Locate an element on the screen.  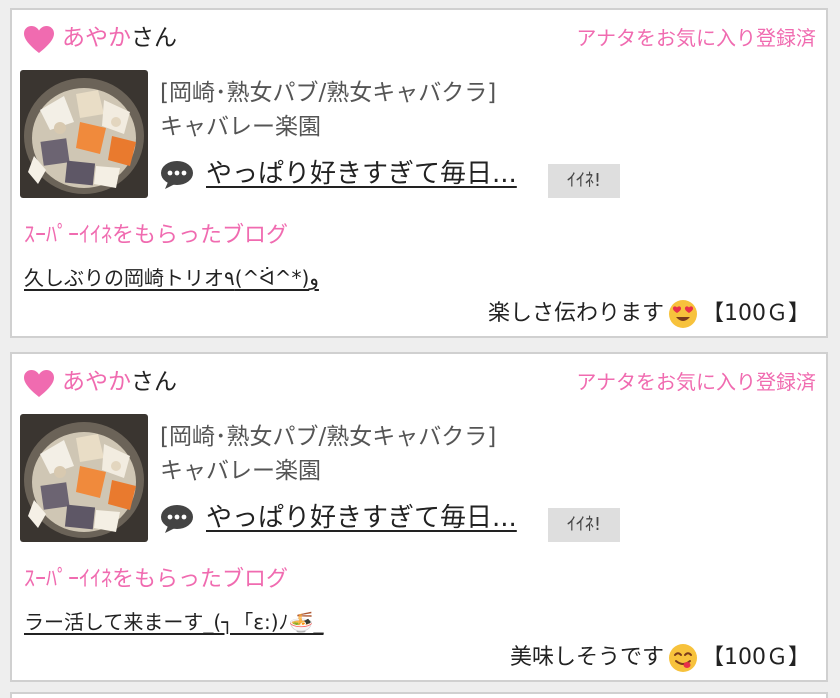
comment-text: 美味しそうです is located at coordinates (586, 657).